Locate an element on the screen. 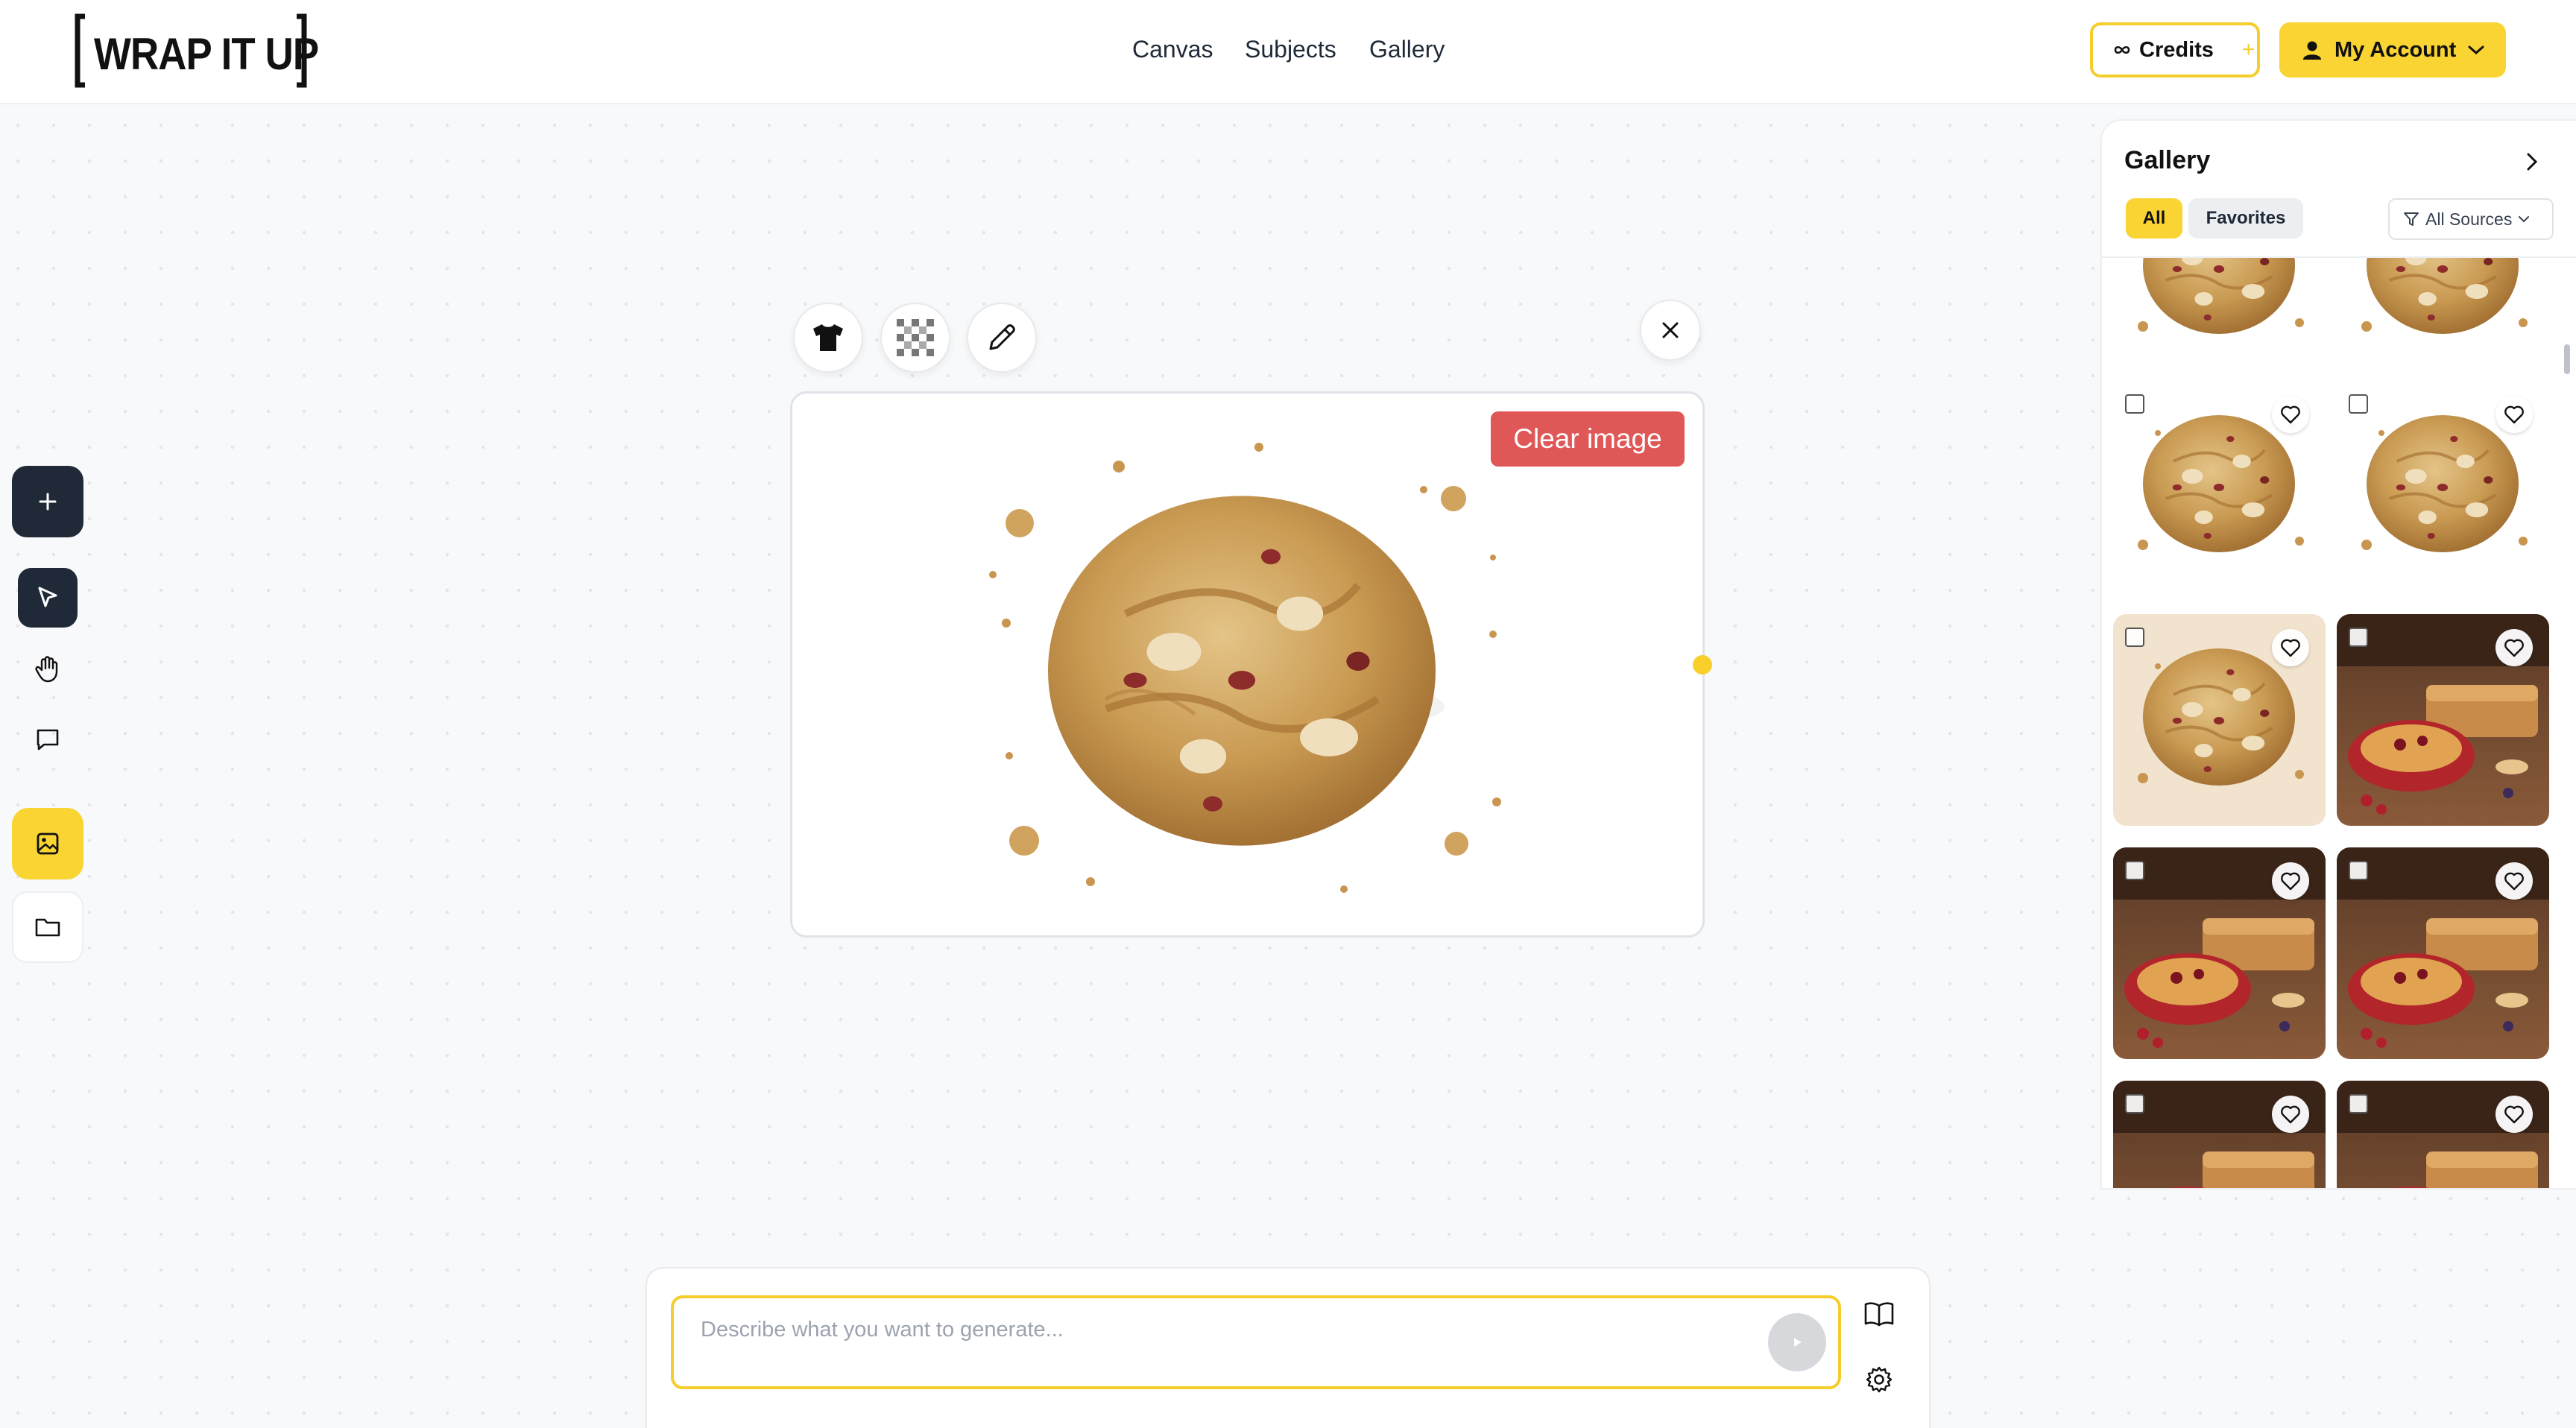 This screenshot has height=1428, width=2576. gallery-scrollbar is located at coordinates (2567, 359).